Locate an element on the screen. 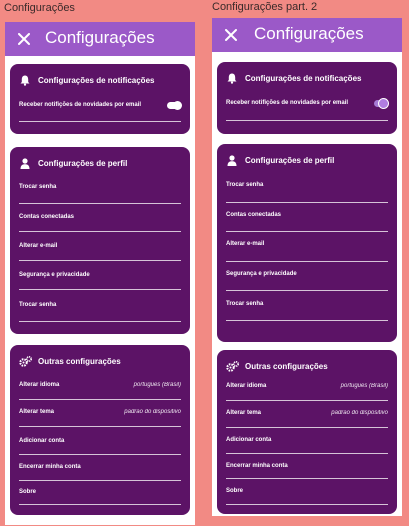 The image size is (409, 526). profile-card-title: Configurações de perfil is located at coordinates (83, 163).